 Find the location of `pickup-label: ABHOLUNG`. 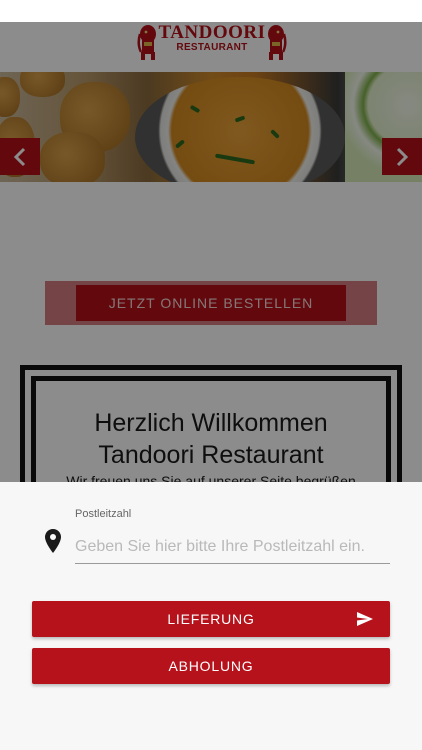

pickup-label: ABHOLUNG is located at coordinates (211, 666).